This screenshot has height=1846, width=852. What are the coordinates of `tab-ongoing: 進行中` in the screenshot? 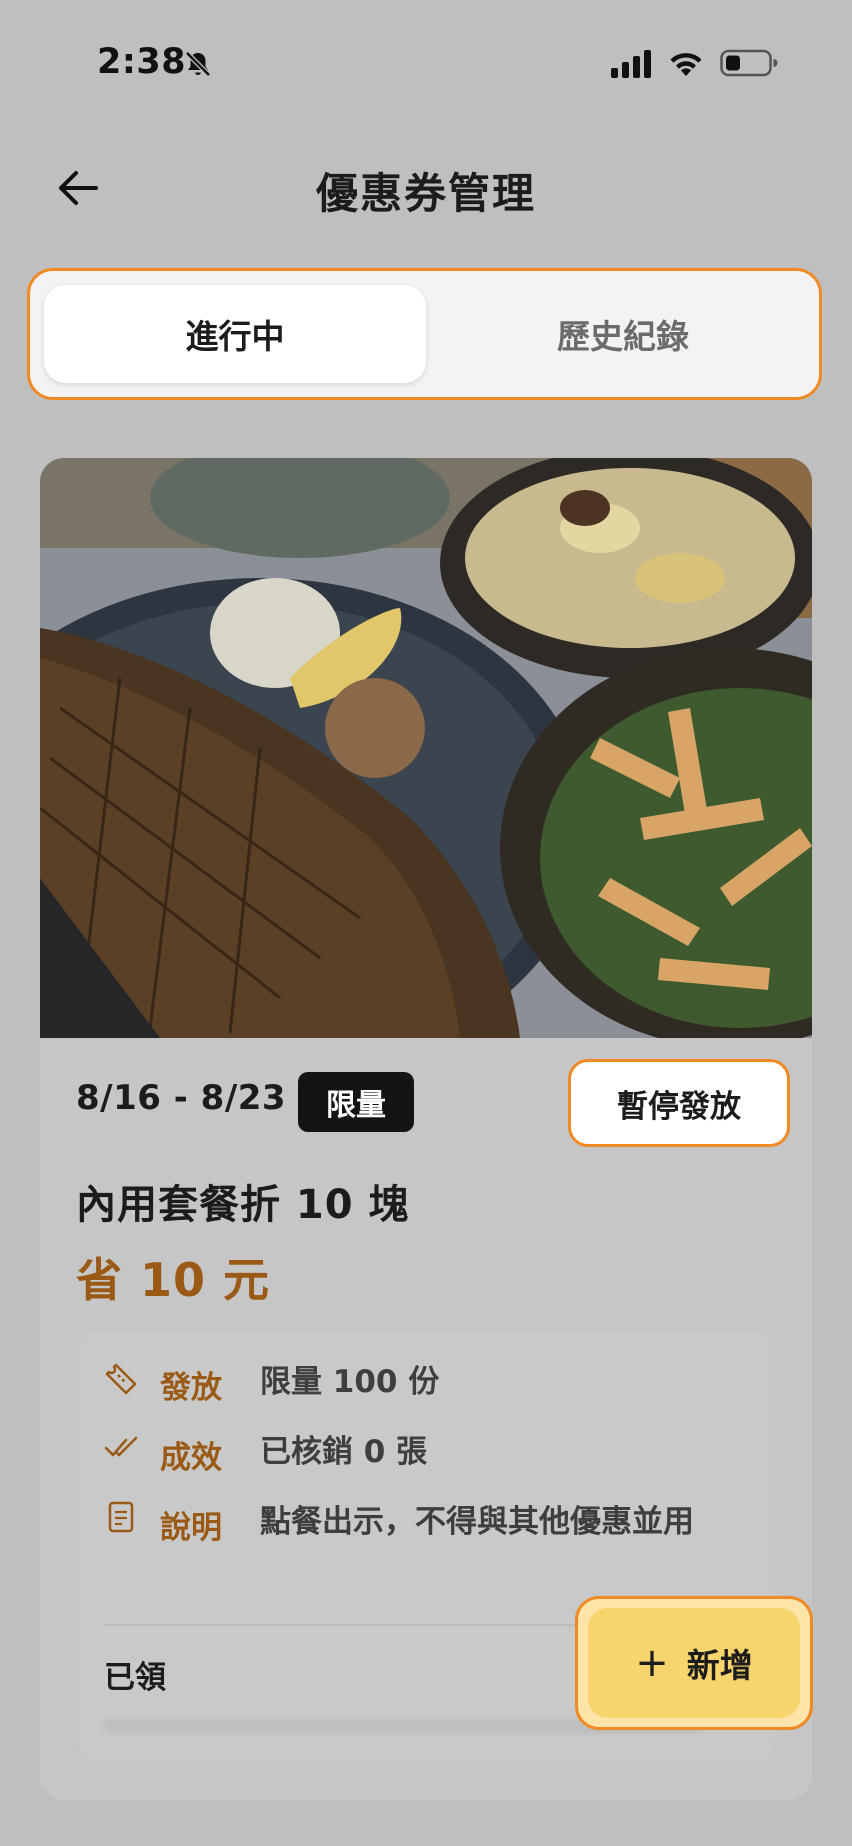 It's located at (235, 334).